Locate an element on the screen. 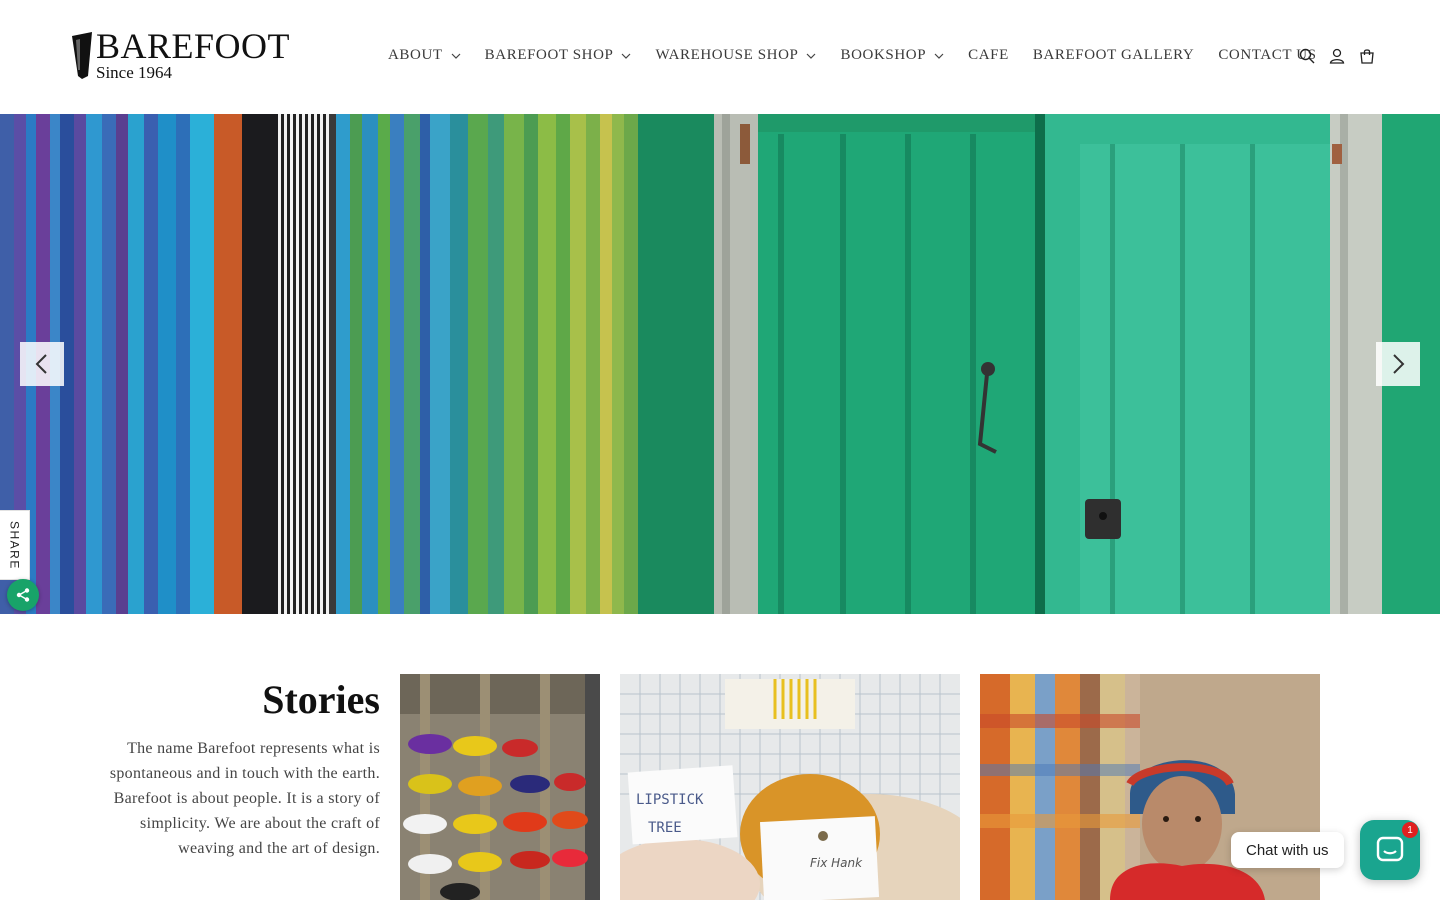 This screenshot has width=1440, height=900. header-actions is located at coordinates (1337, 56).